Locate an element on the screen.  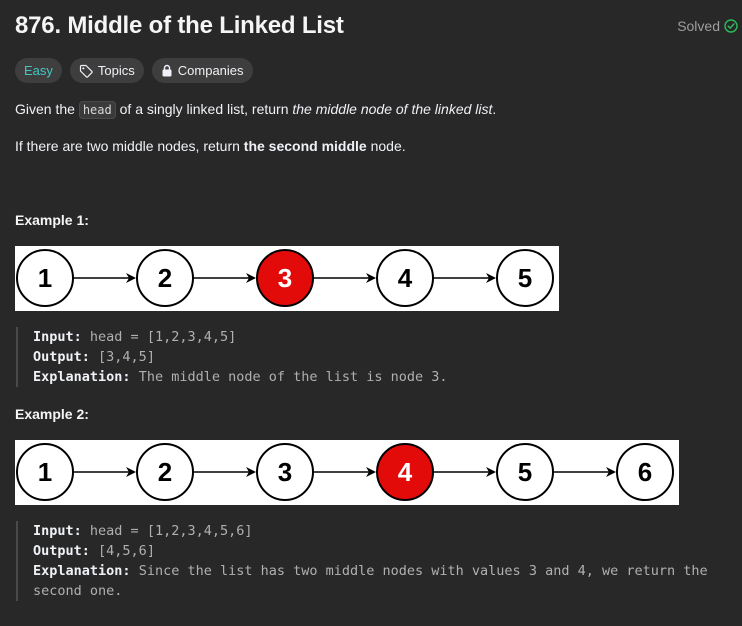
example-1-heading: Example 1: is located at coordinates (52, 220).